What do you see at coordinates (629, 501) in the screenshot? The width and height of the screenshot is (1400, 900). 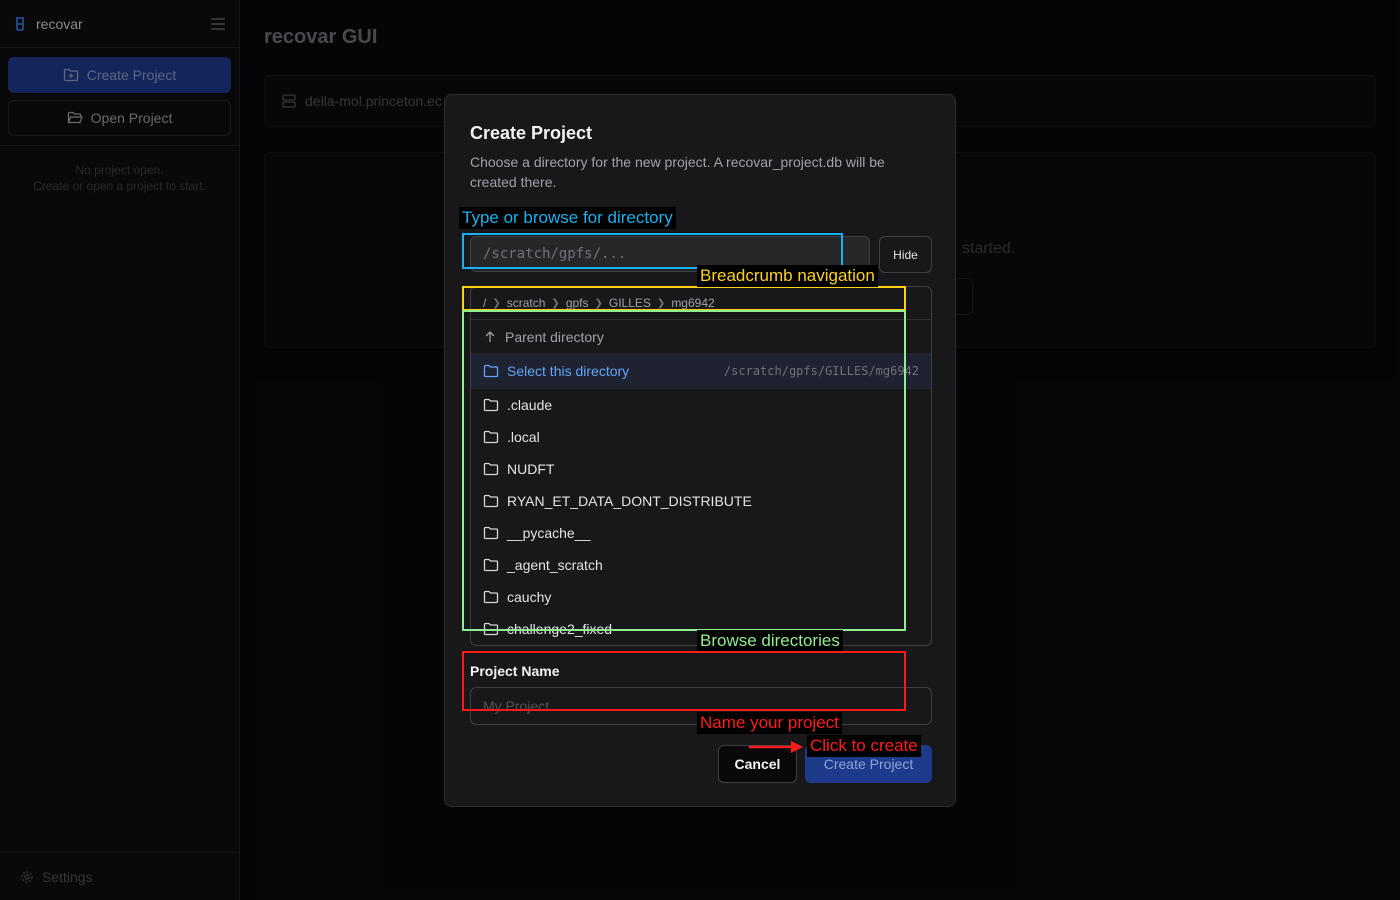 I see `directory-name: RYAN_ET_DATA_DONT_DISTRIBUTE` at bounding box center [629, 501].